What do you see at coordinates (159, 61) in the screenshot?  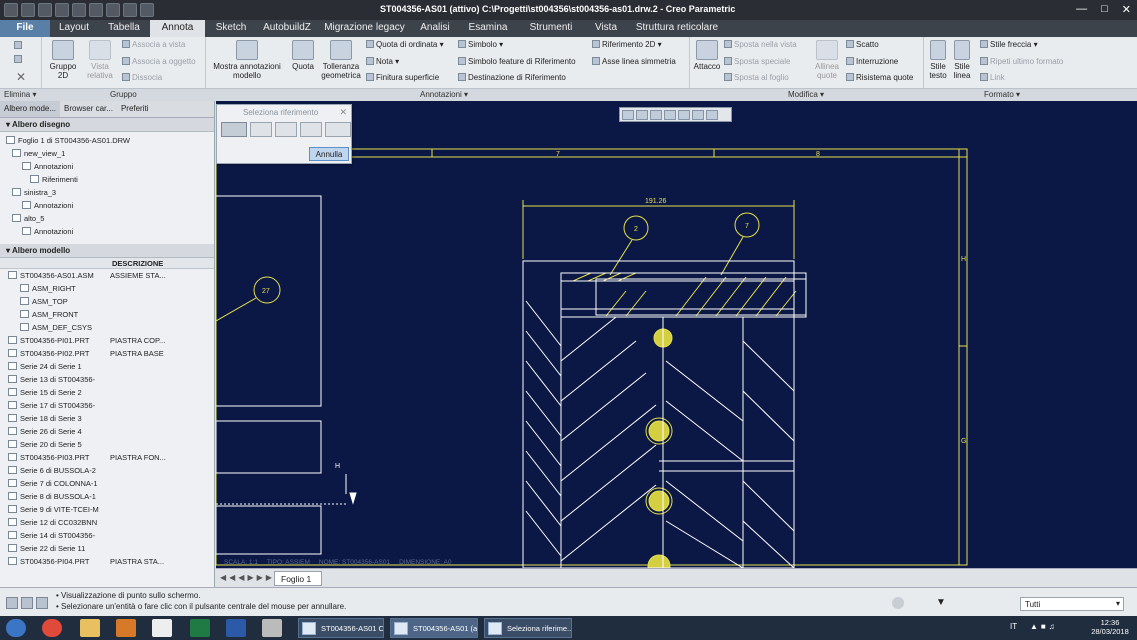 I see `associa-oggetto-button: Associa a oggetto` at bounding box center [159, 61].